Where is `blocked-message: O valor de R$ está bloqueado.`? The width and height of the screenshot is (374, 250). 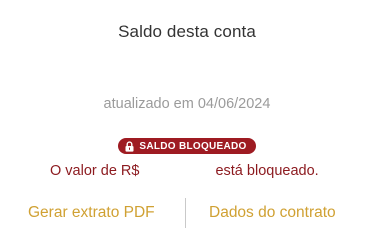
blocked-message: O valor de R$ está bloqueado. is located at coordinates (187, 171).